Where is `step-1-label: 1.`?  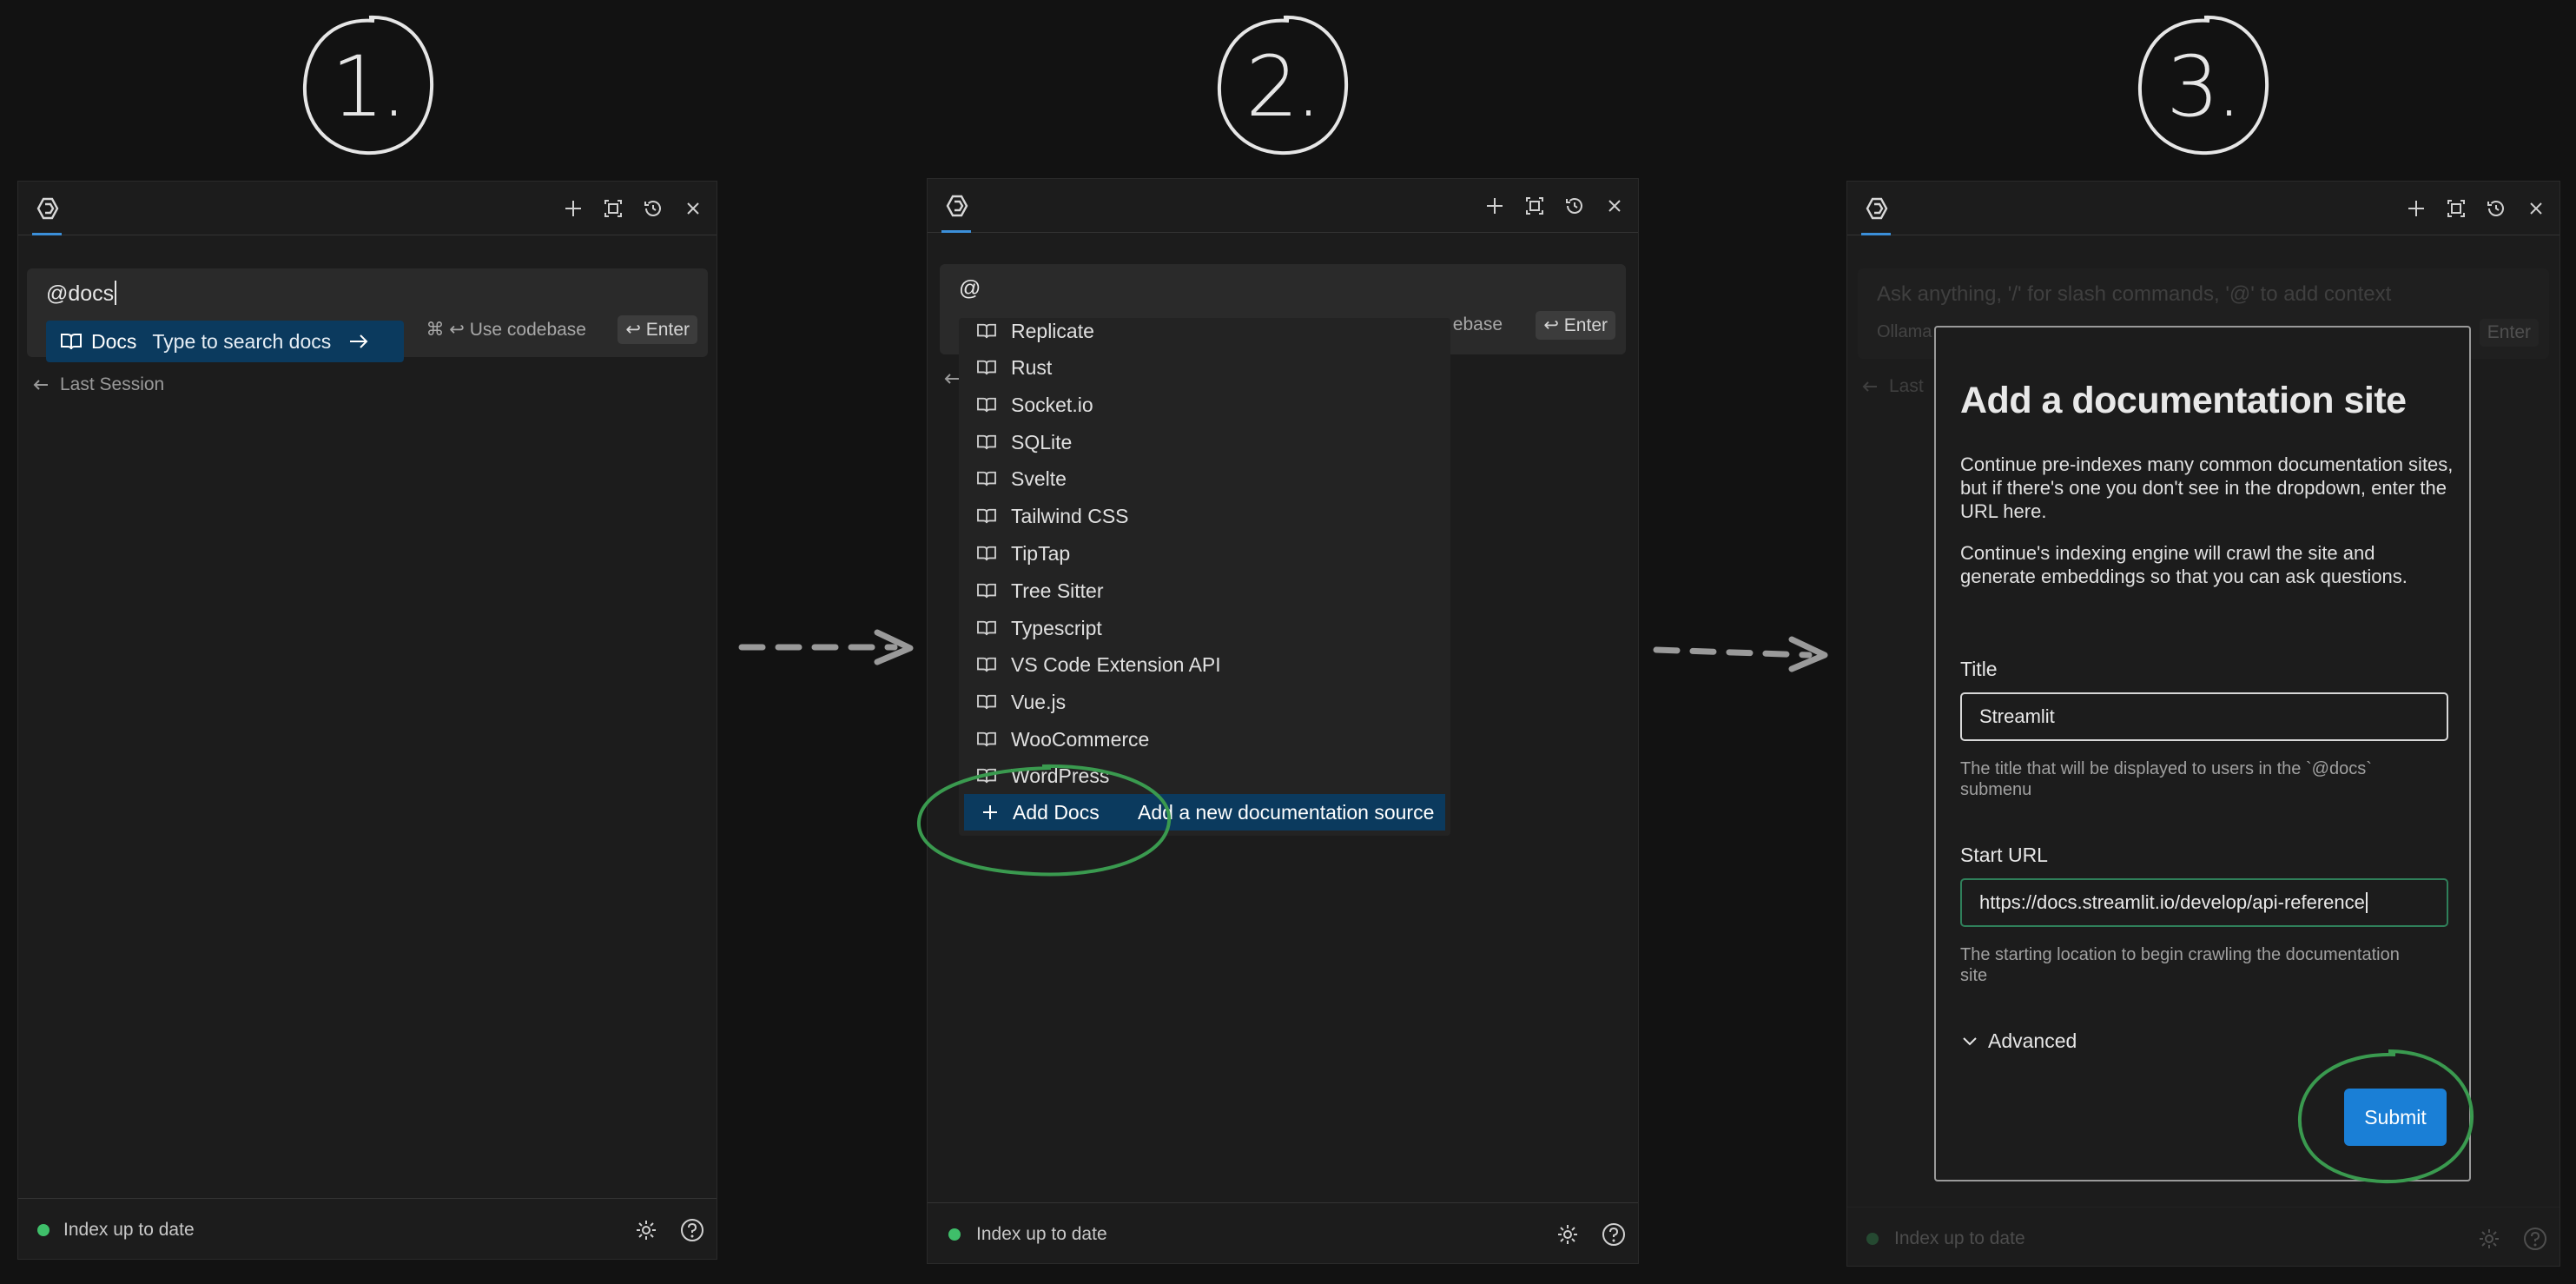
step-1-label: 1. is located at coordinates (369, 87).